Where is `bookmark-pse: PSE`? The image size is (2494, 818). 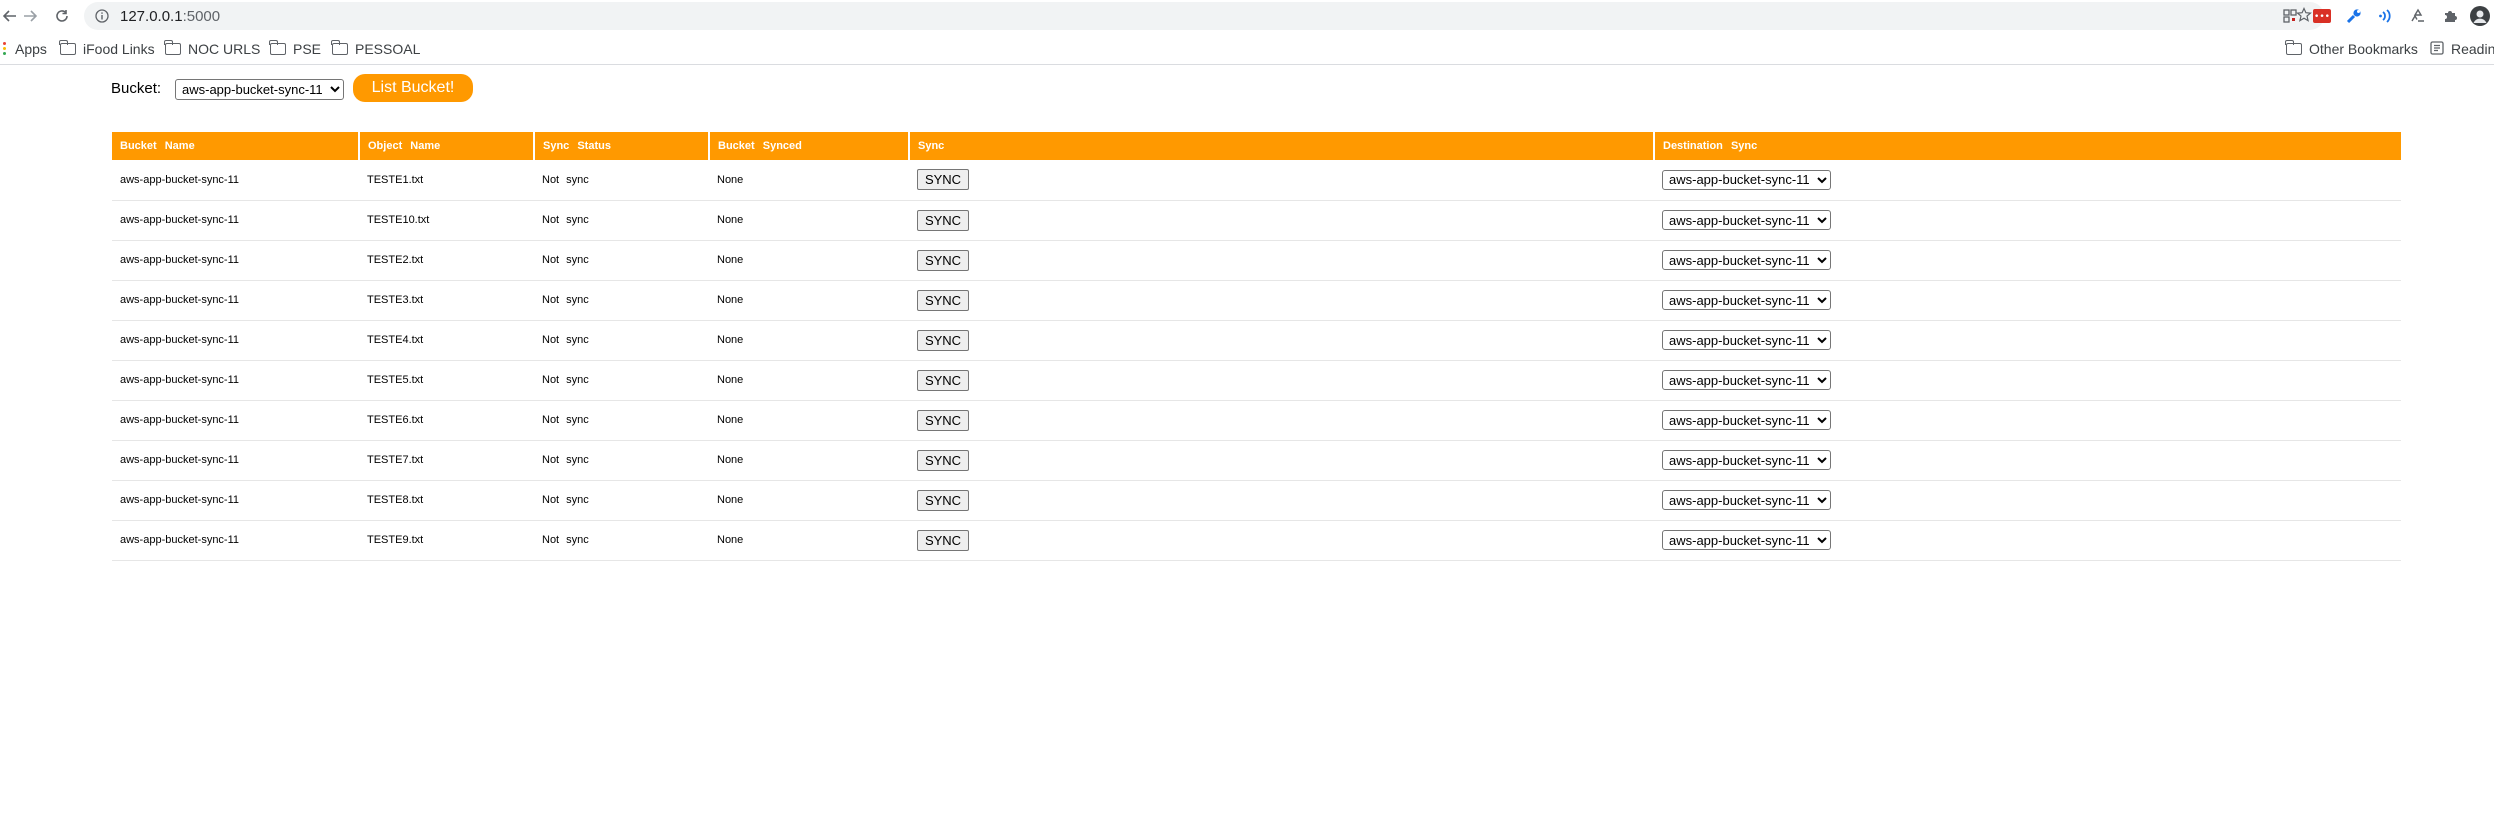 bookmark-pse: PSE is located at coordinates (295, 49).